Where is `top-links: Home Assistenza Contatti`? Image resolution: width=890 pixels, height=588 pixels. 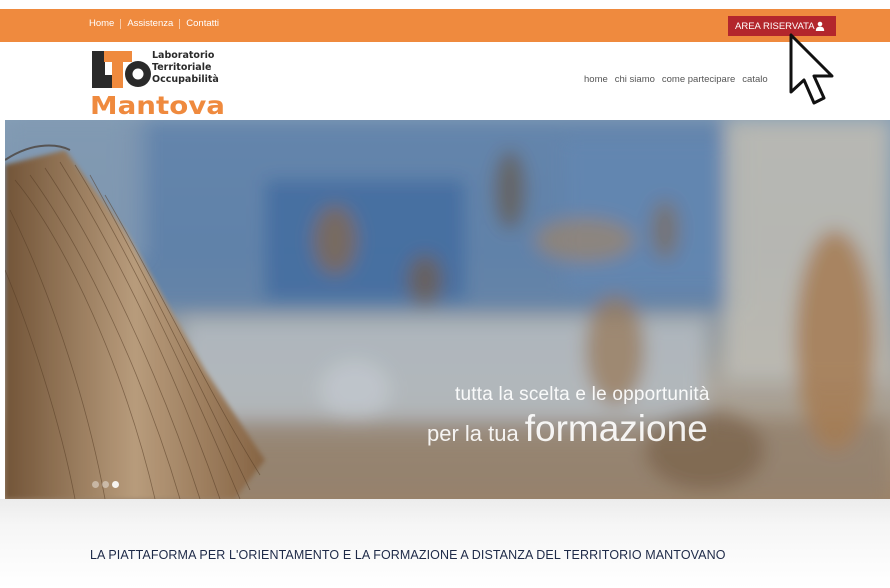
top-links: Home Assistenza Contatti is located at coordinates (154, 23).